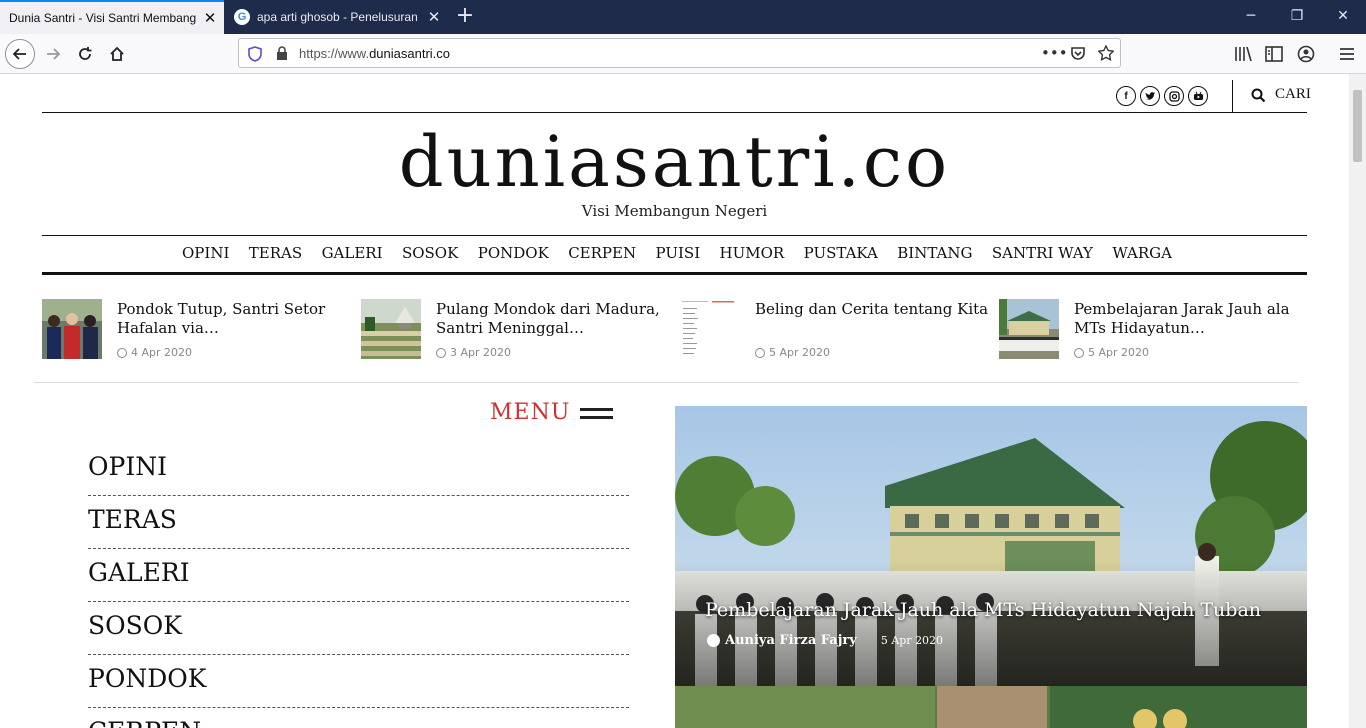 This screenshot has width=1366, height=728. I want to click on nav-item-sosok: SOSOK, so click(430, 253).